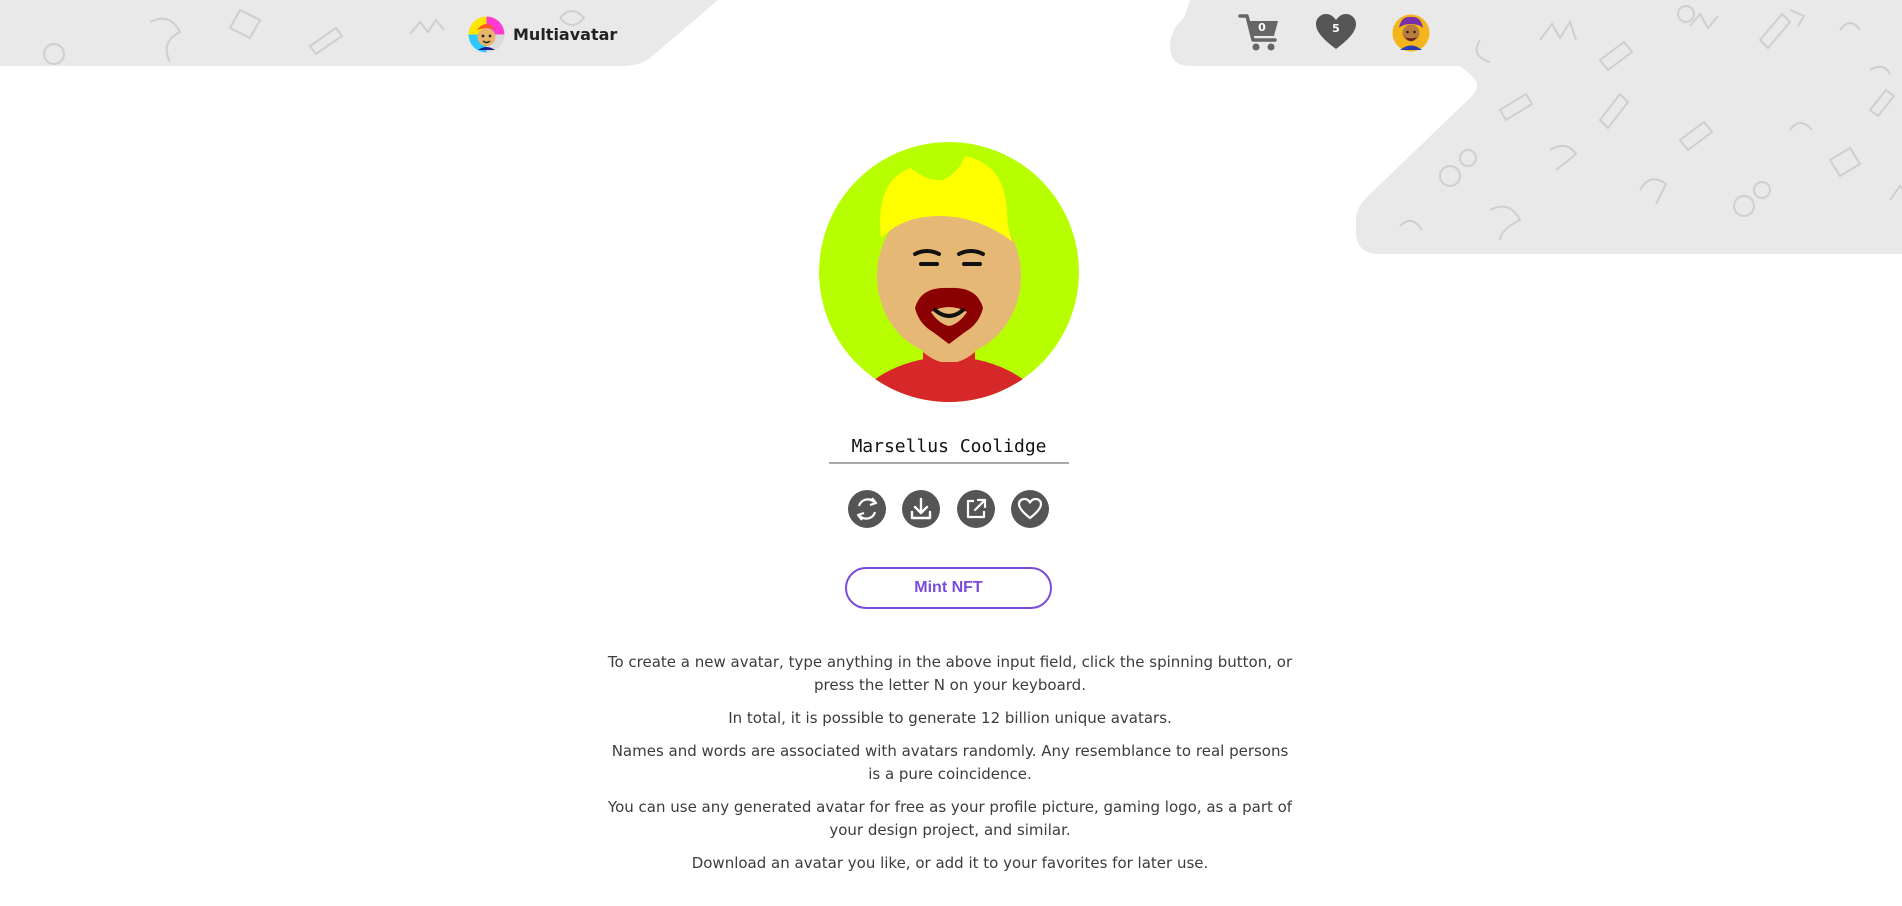 The height and width of the screenshot is (906, 1902). What do you see at coordinates (949, 272) in the screenshot?
I see `avatar-image` at bounding box center [949, 272].